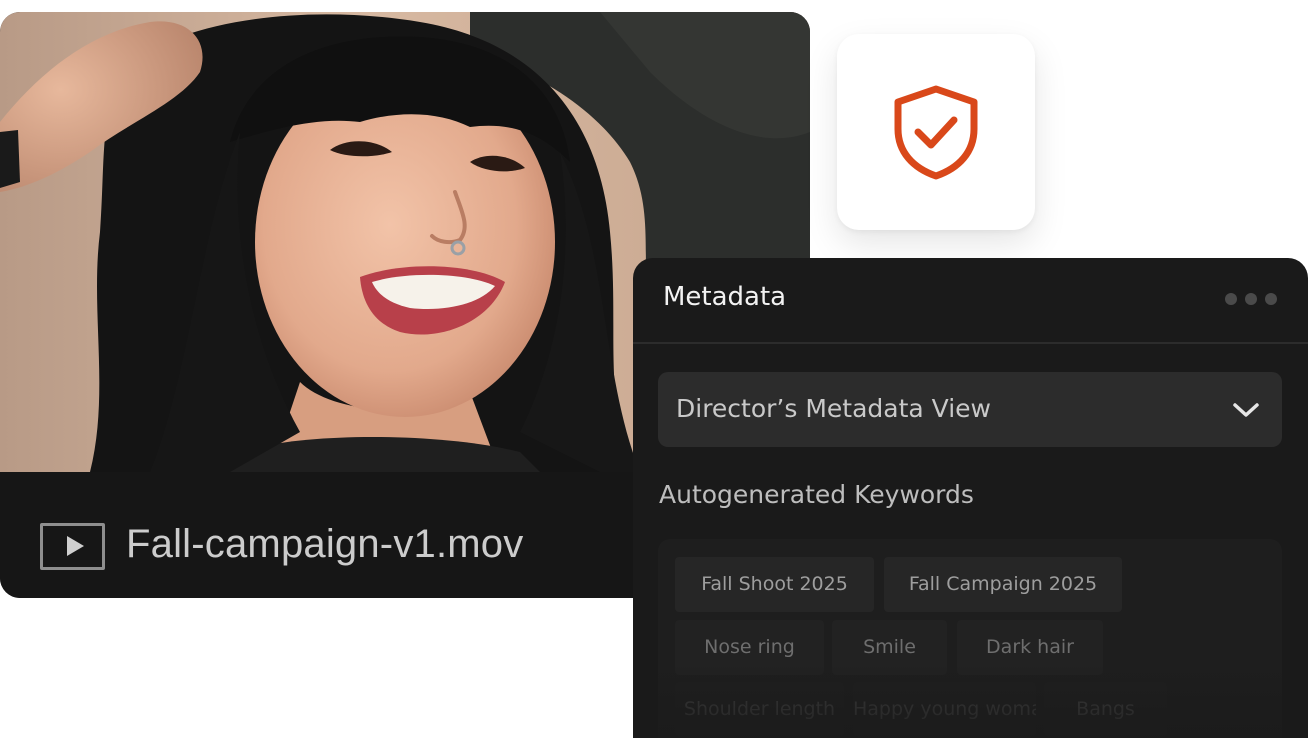 The height and width of the screenshot is (738, 1308). I want to click on video-file-name: Fall-campaign-v1.mov, so click(325, 544).